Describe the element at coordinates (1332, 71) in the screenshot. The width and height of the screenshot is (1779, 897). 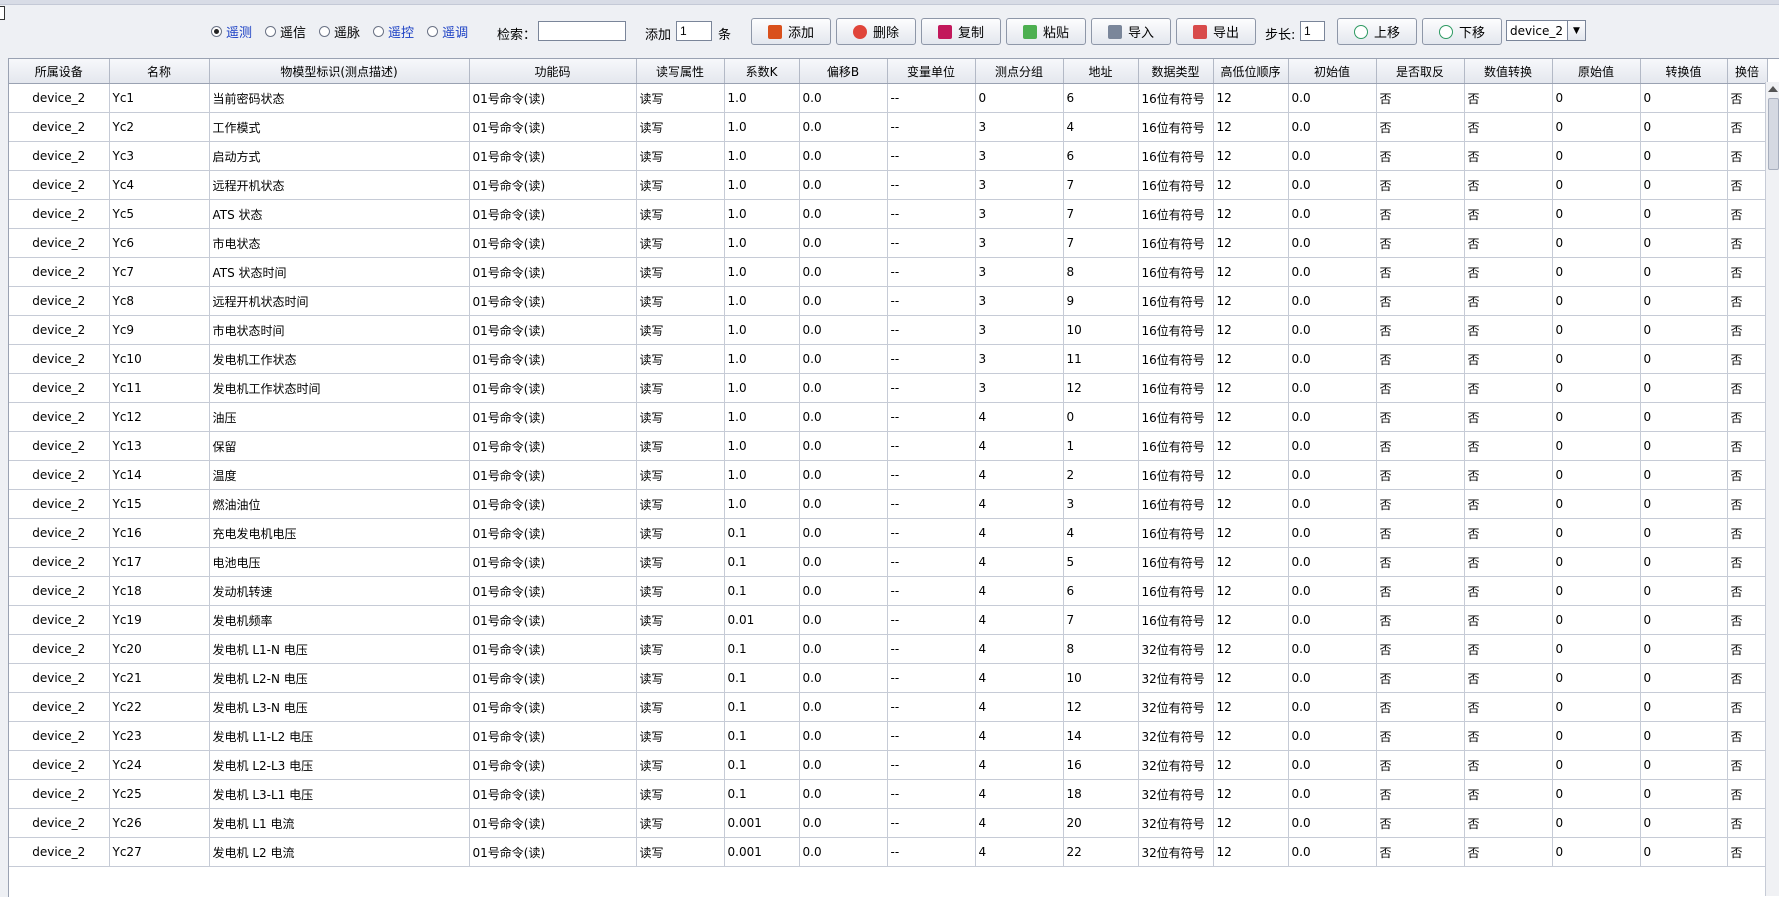
I see `column-header: 初始值` at that location.